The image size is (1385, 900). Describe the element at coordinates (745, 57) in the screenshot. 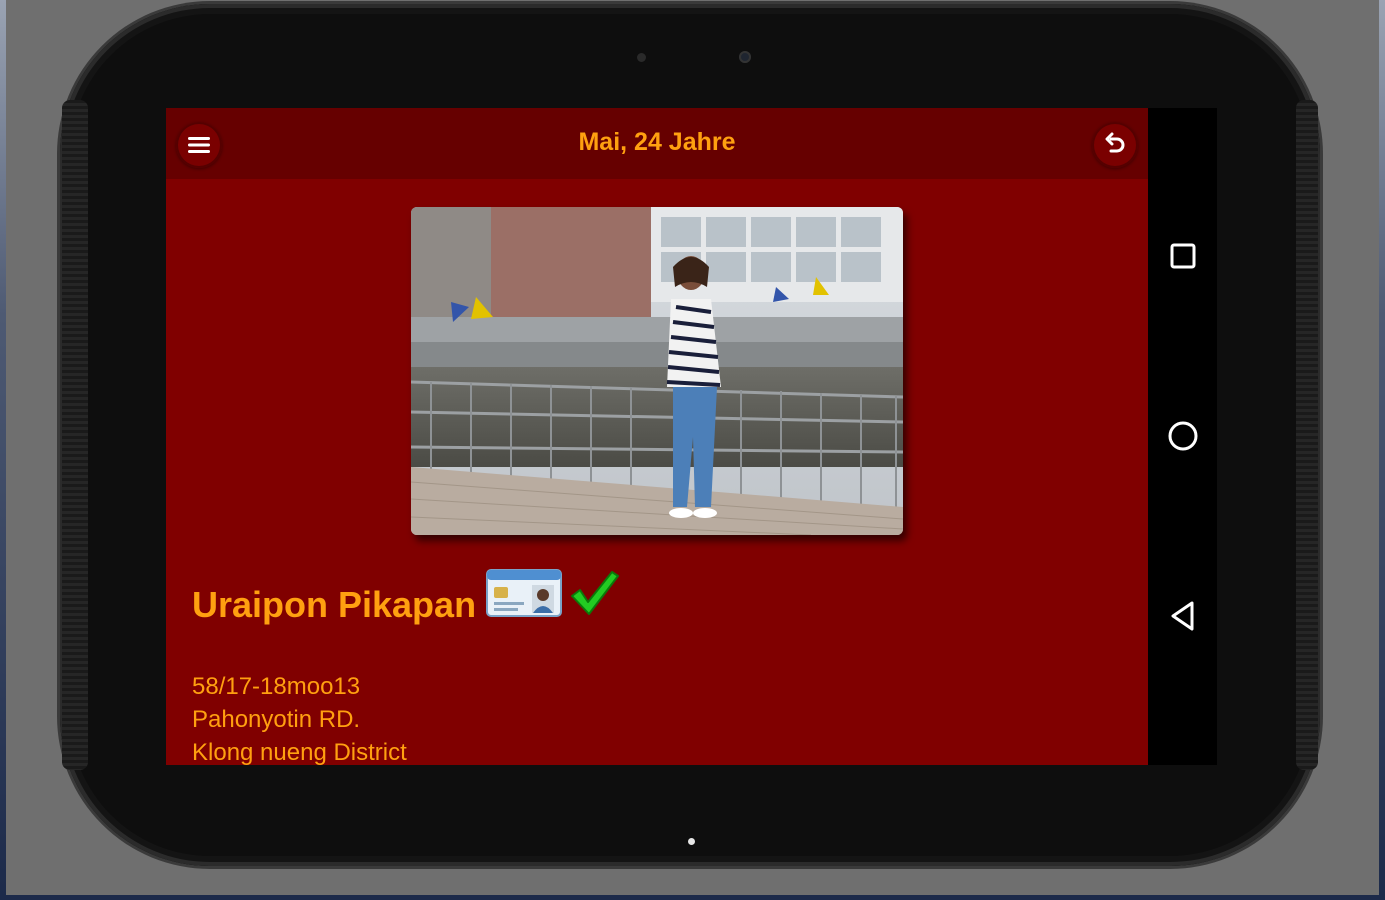

I see `front-camera` at that location.